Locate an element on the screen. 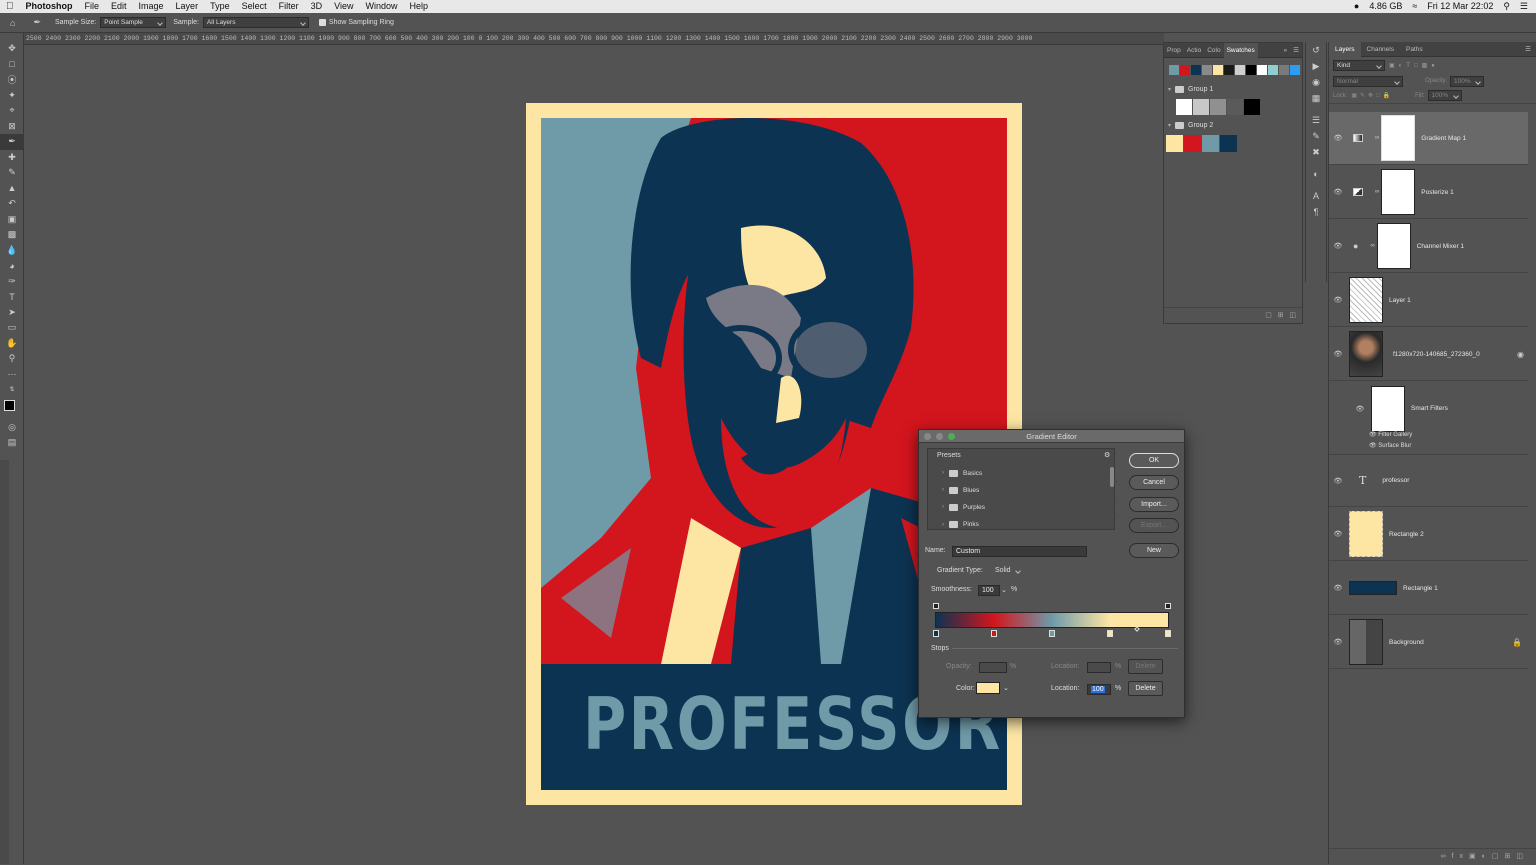  minimize-window-icon is located at coordinates (939, 436).